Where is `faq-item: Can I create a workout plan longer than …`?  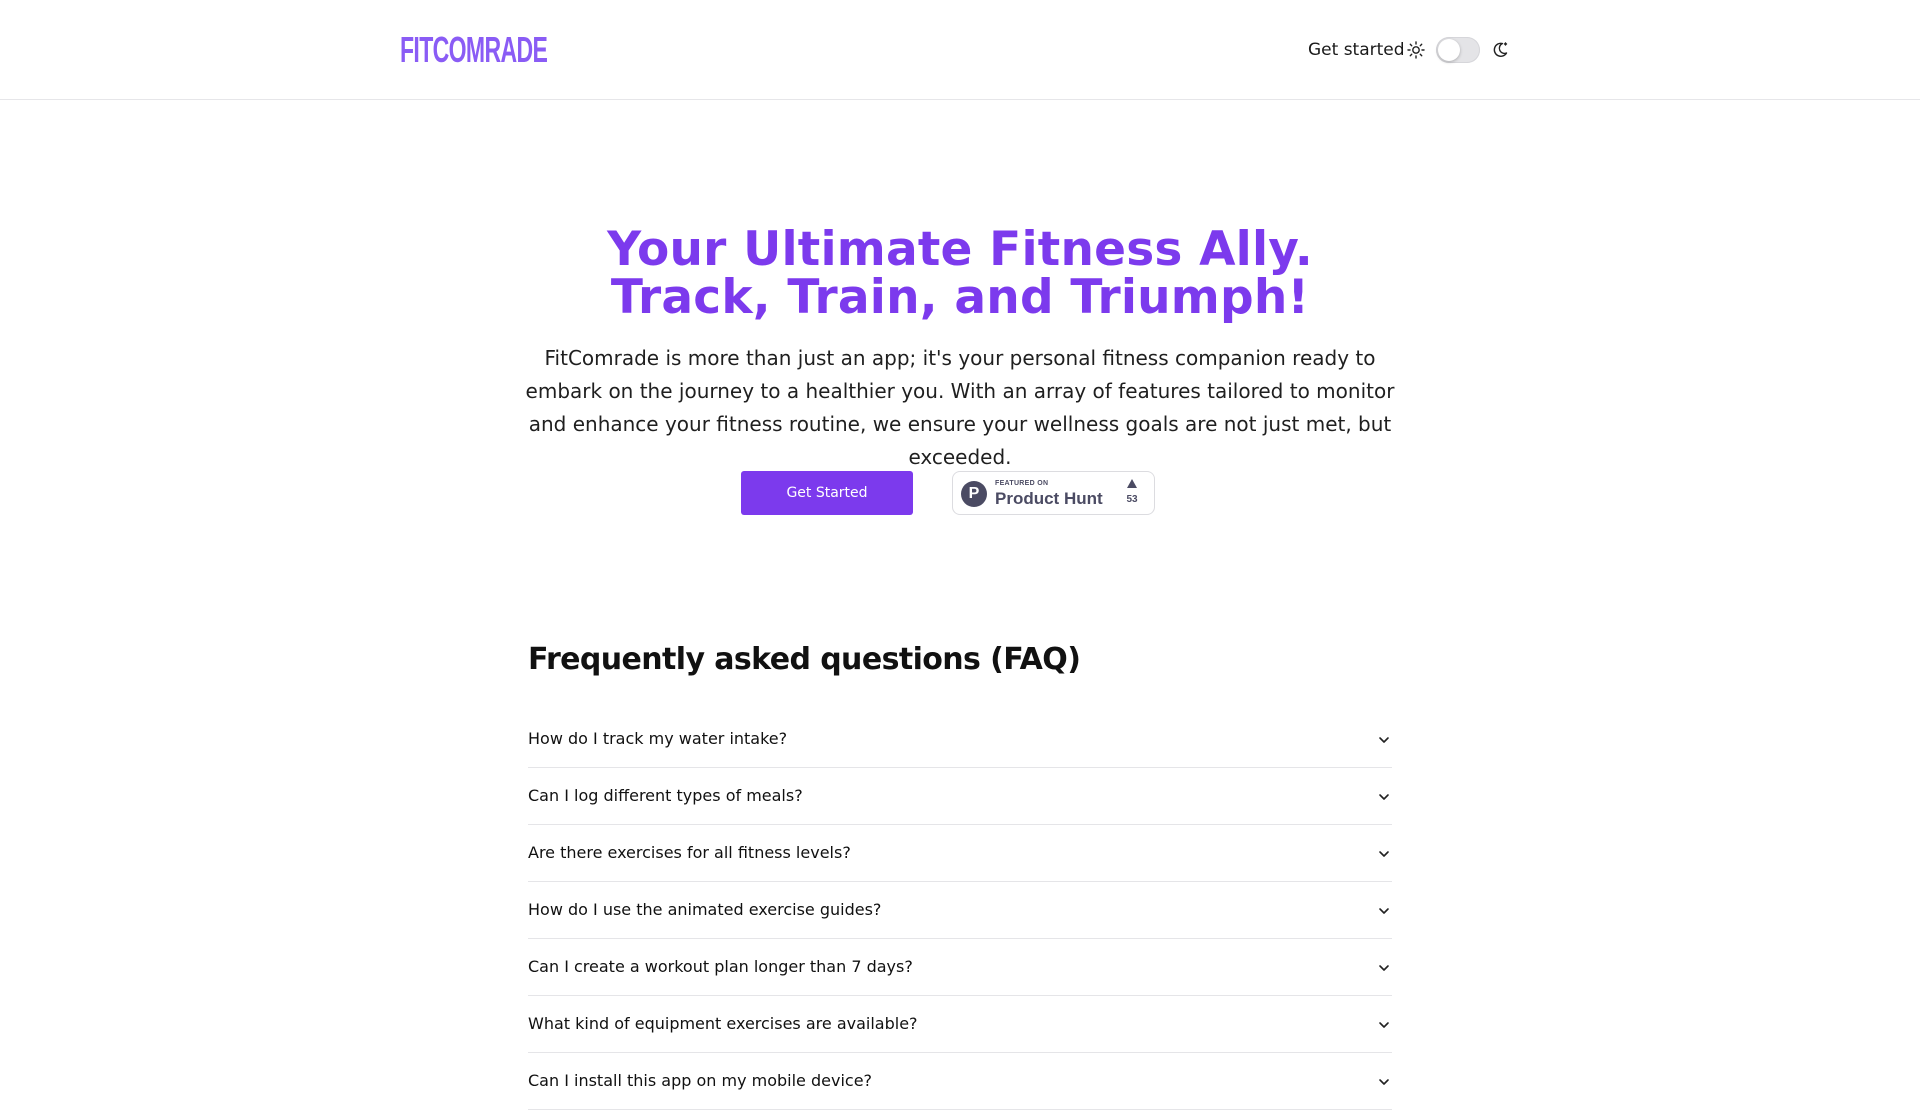 faq-item: Can I create a workout plan longer than … is located at coordinates (960, 967).